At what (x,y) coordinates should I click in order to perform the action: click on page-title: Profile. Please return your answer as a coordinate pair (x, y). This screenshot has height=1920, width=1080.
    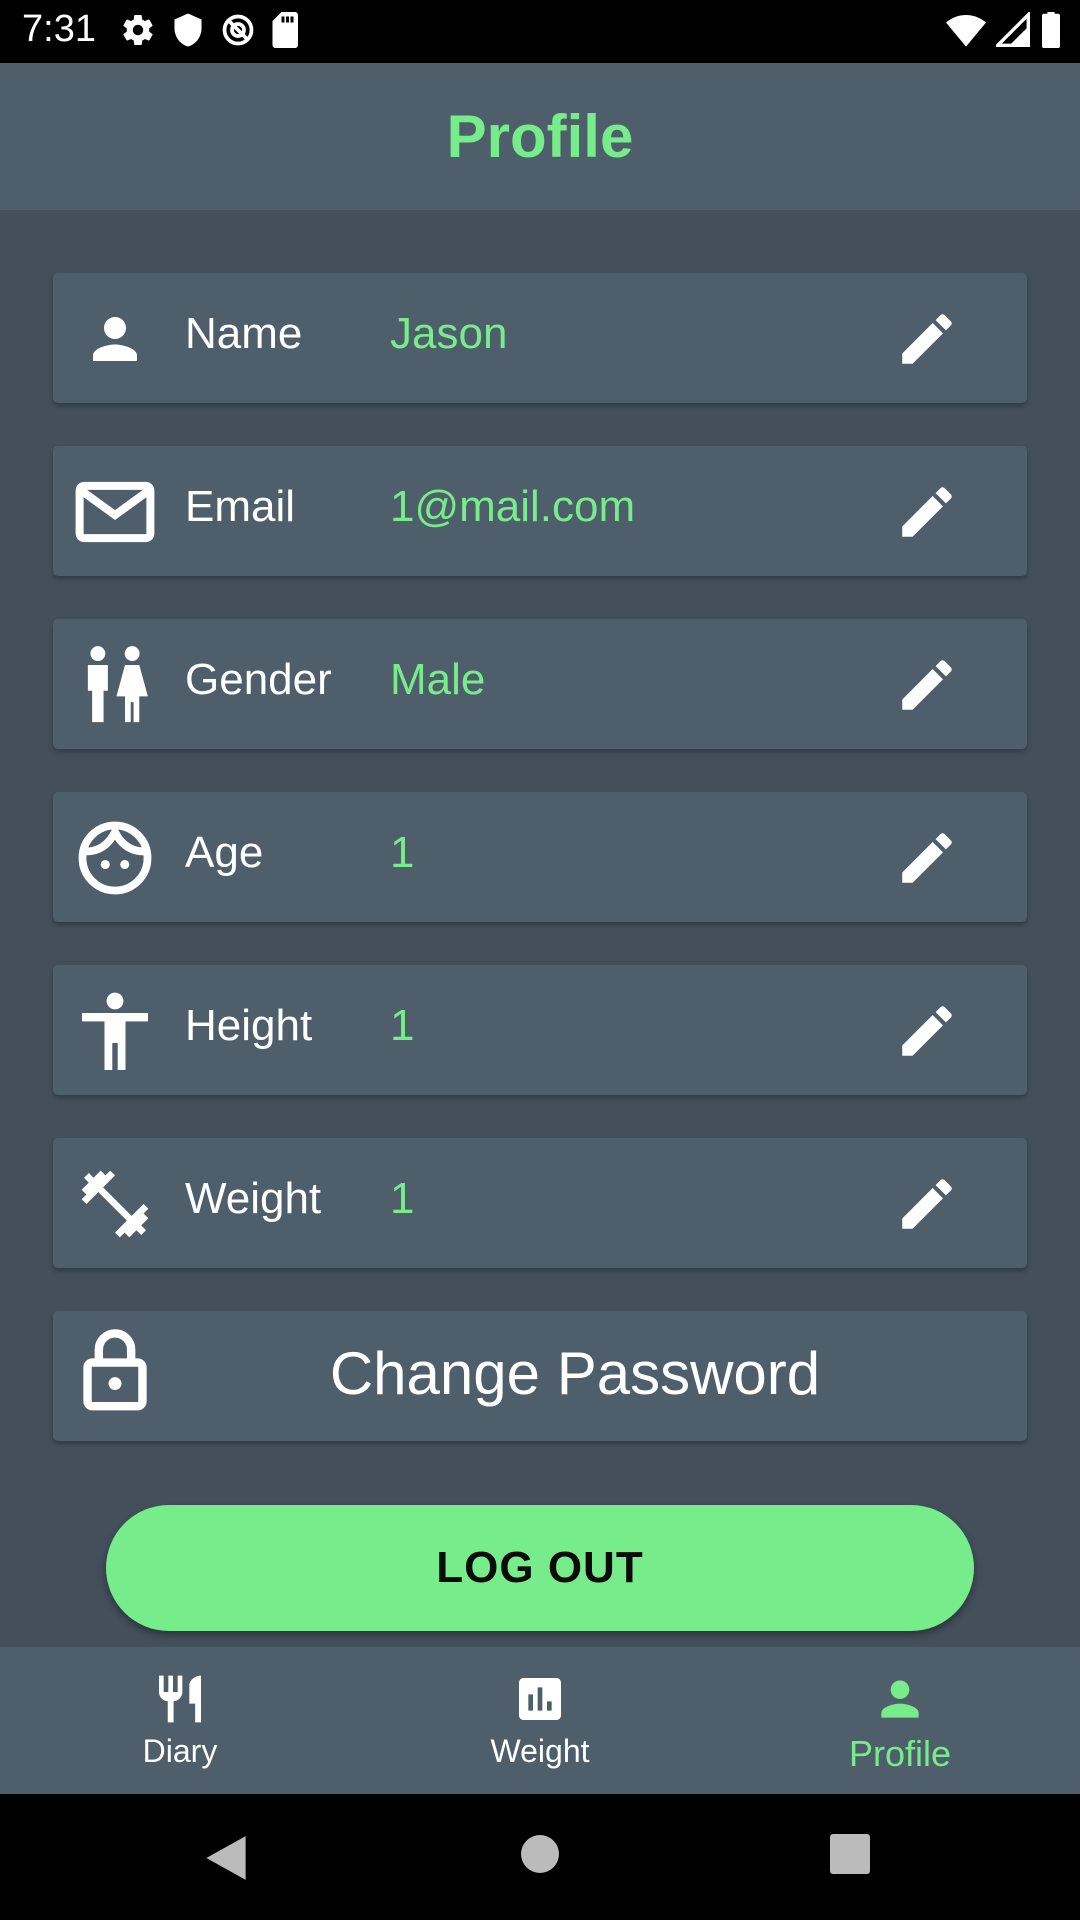
    Looking at the image, I should click on (540, 136).